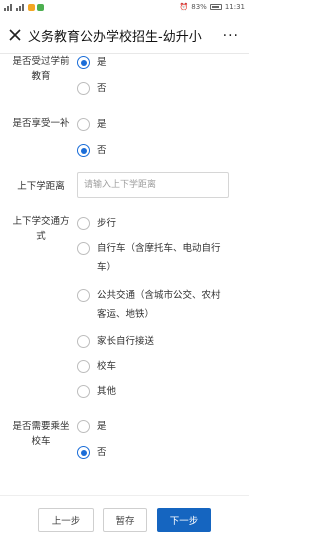 The width and height of the screenshot is (320, 548). Describe the element at coordinates (92, 427) in the screenshot. I see `school-bus-option-yes: 是` at that location.